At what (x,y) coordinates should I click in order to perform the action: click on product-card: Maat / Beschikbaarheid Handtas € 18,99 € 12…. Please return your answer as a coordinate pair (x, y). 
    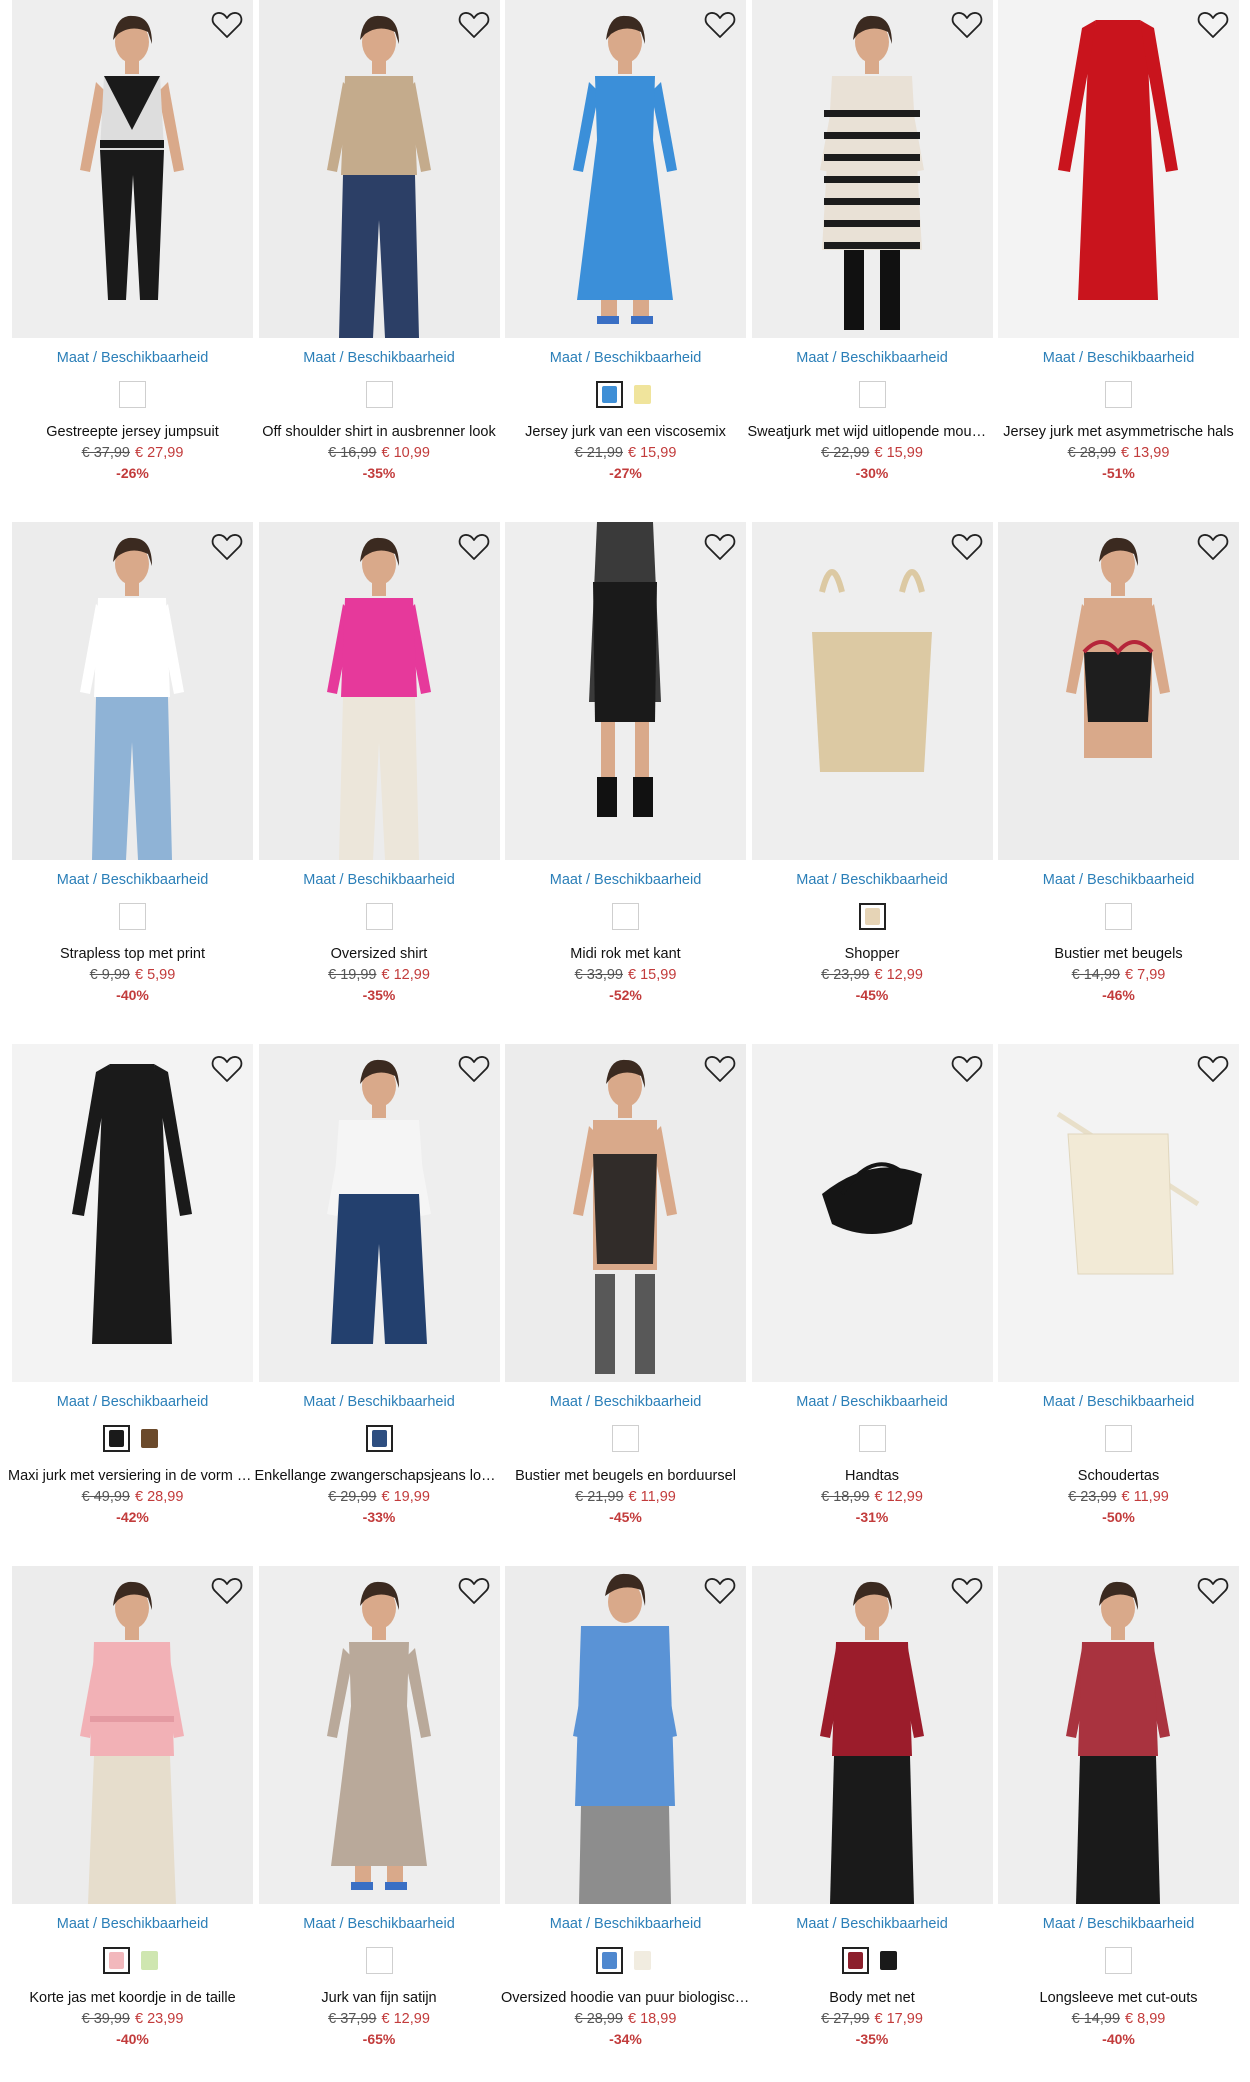
    Looking at the image, I should click on (872, 1294).